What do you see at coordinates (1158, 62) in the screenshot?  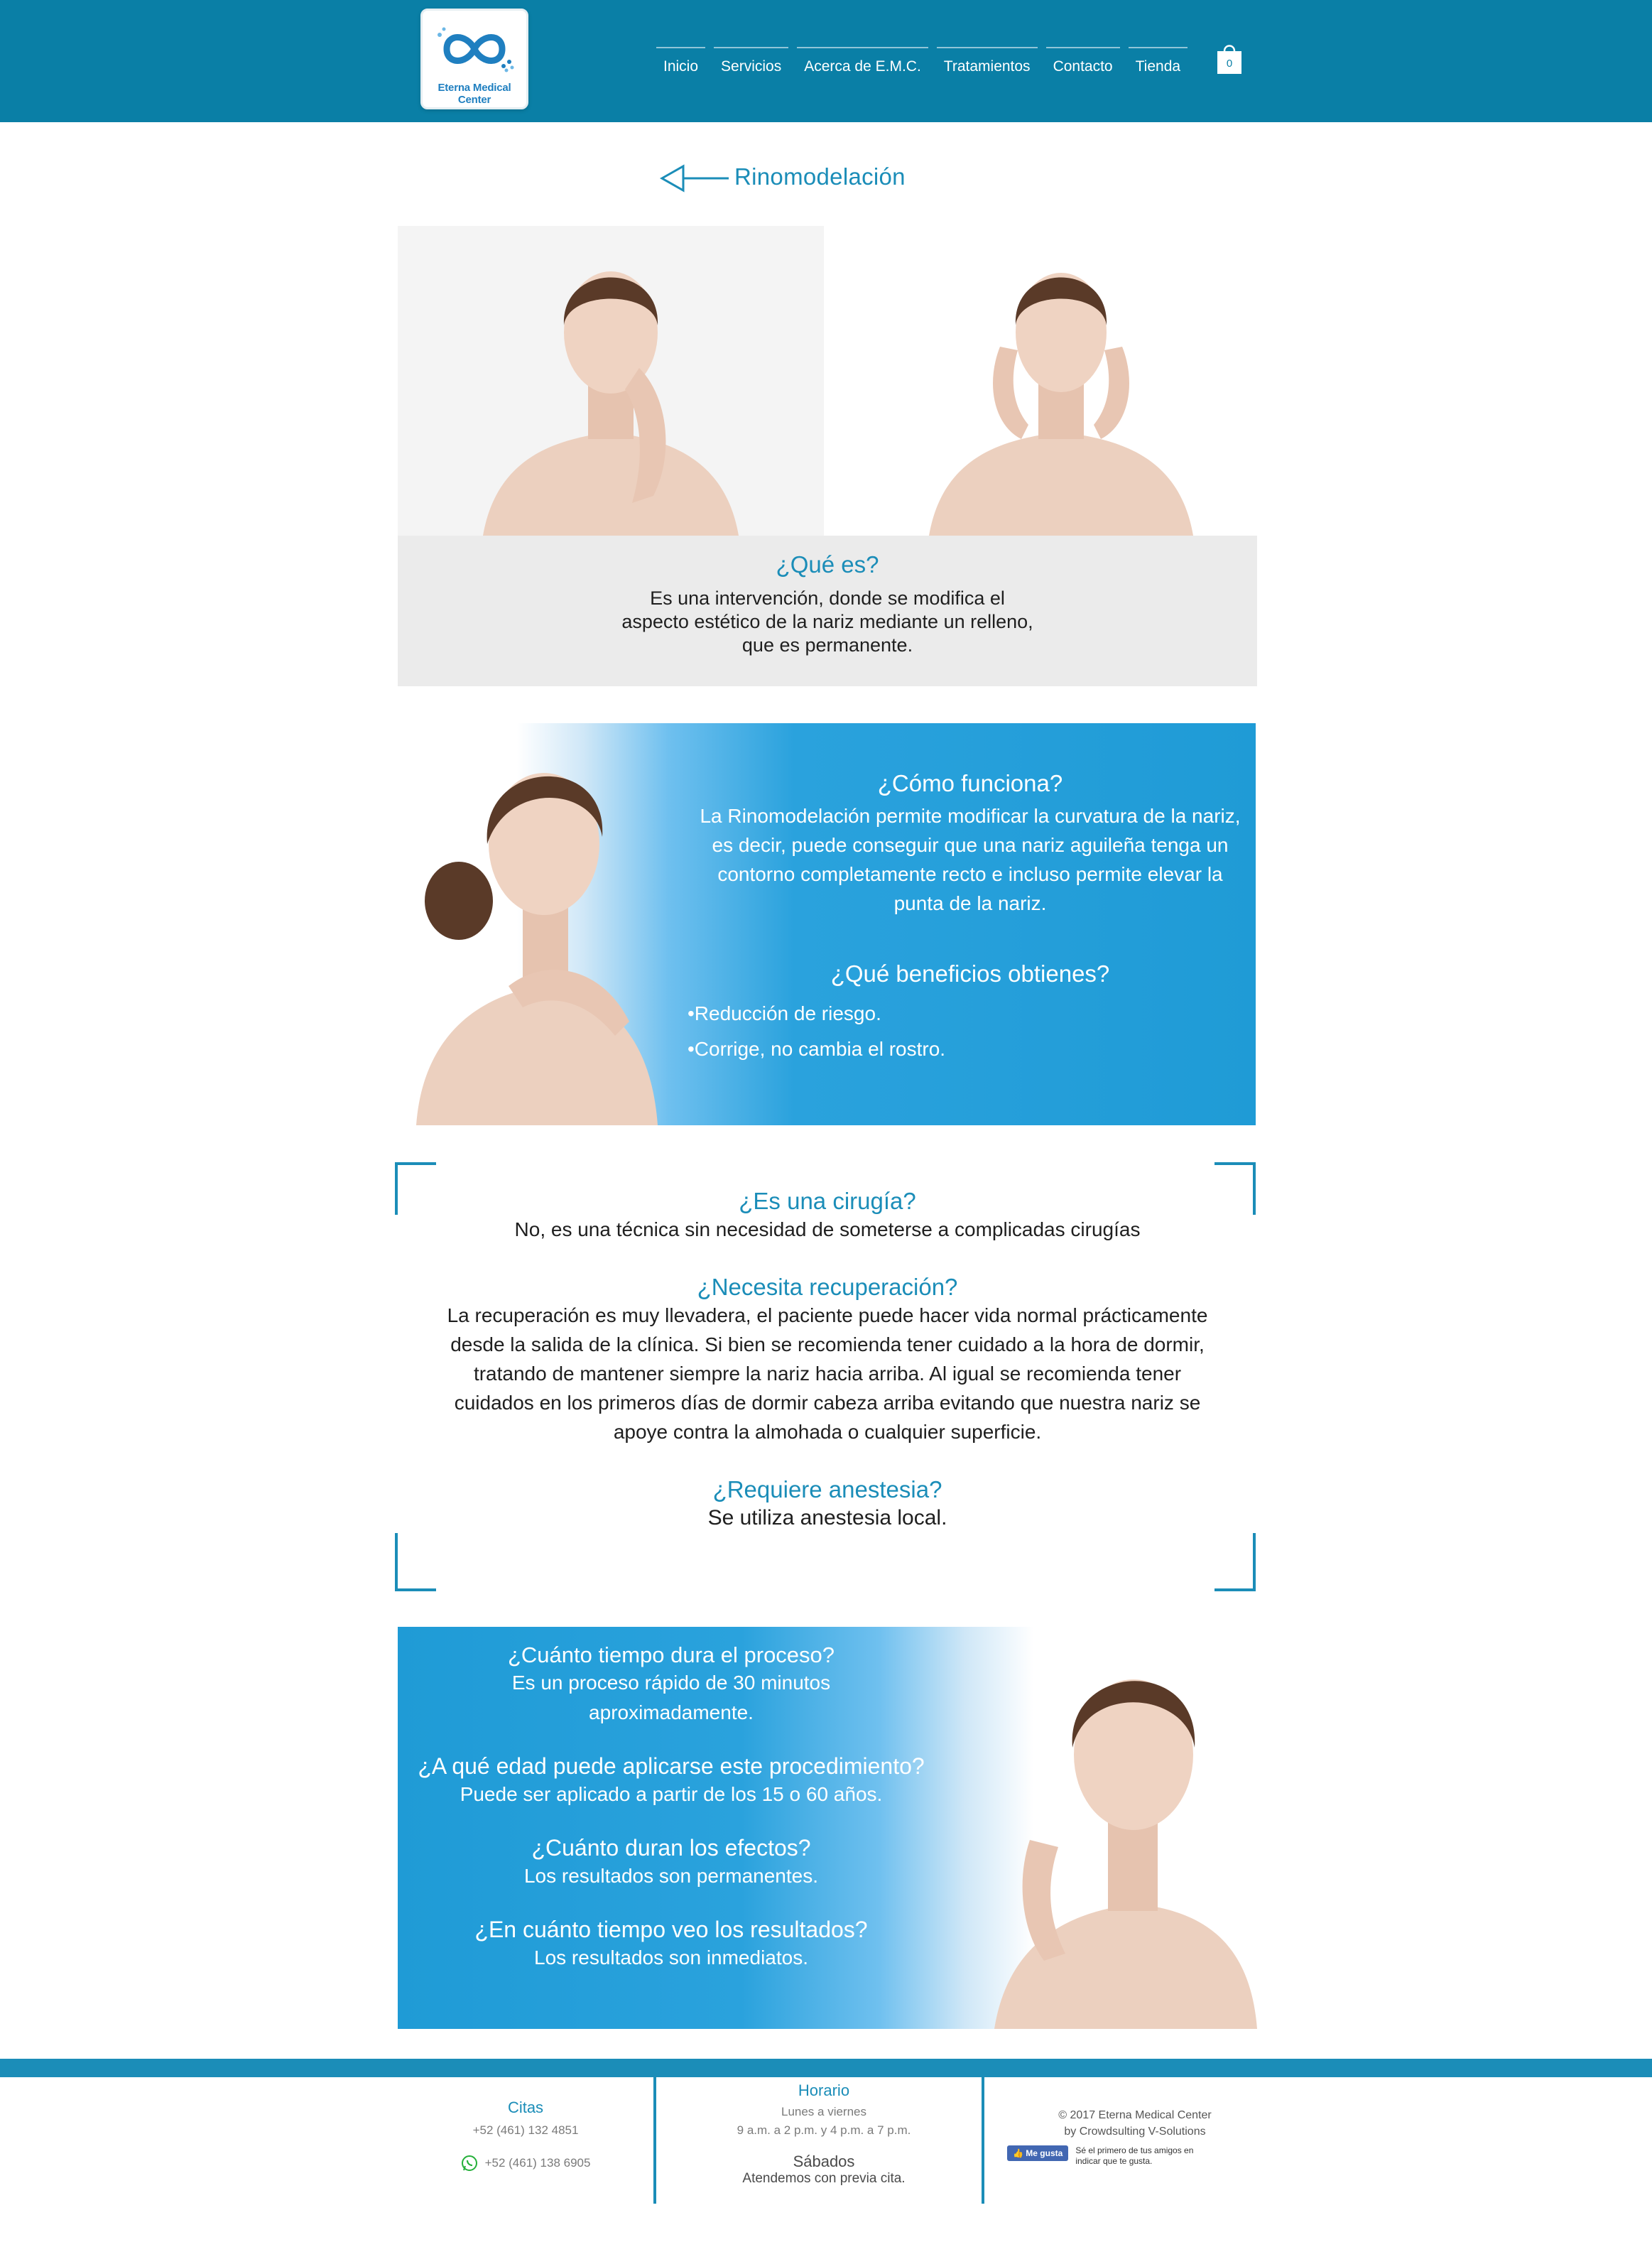 I see `nav-tienda: Tienda` at bounding box center [1158, 62].